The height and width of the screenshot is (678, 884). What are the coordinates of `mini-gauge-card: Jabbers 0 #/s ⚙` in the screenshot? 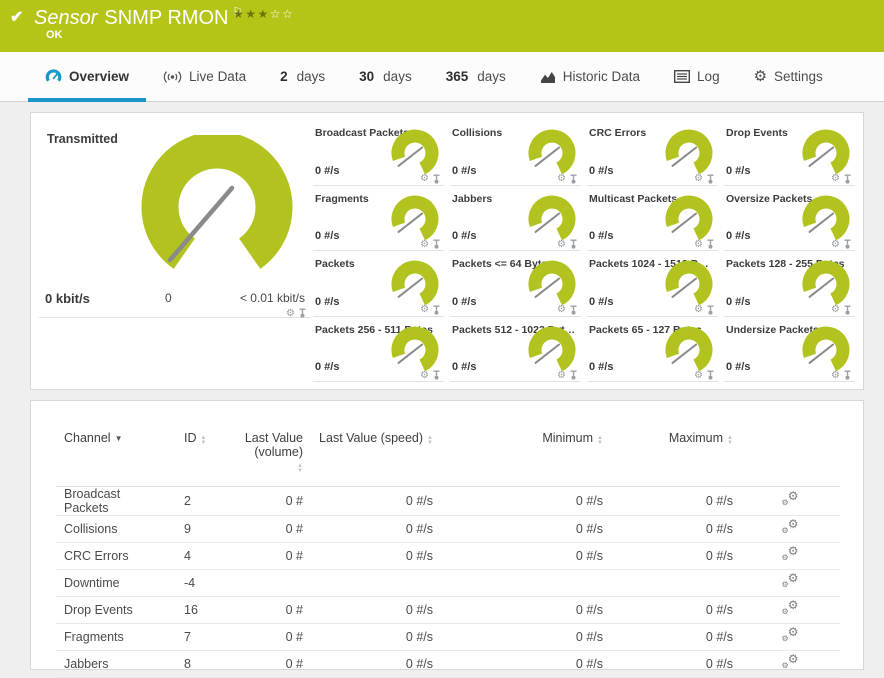 It's located at (515, 219).